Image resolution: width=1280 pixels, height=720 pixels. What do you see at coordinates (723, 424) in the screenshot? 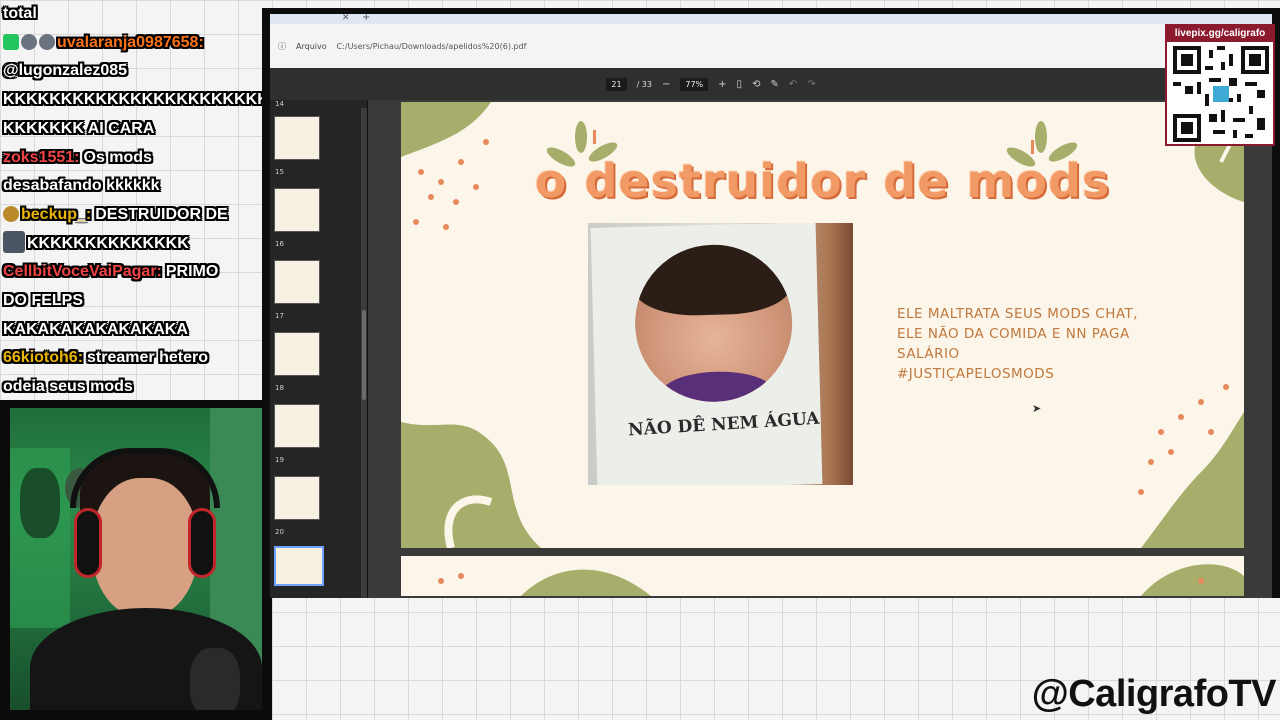
I see `photo-caption: NÃO DÊ NEM ÁGUA` at bounding box center [723, 424].